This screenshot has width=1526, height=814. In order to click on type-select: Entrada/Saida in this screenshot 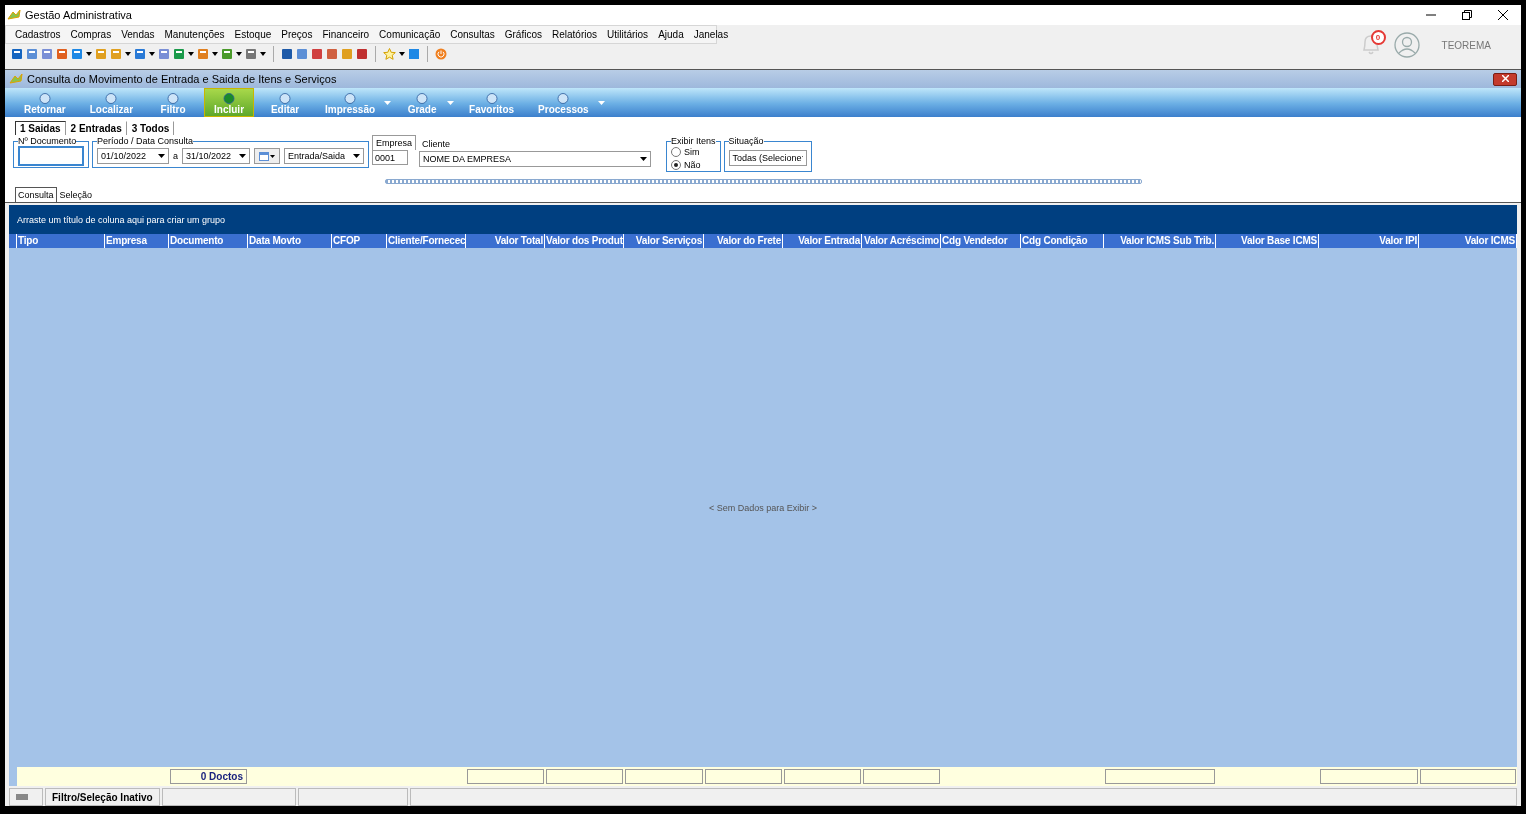, I will do `click(324, 156)`.